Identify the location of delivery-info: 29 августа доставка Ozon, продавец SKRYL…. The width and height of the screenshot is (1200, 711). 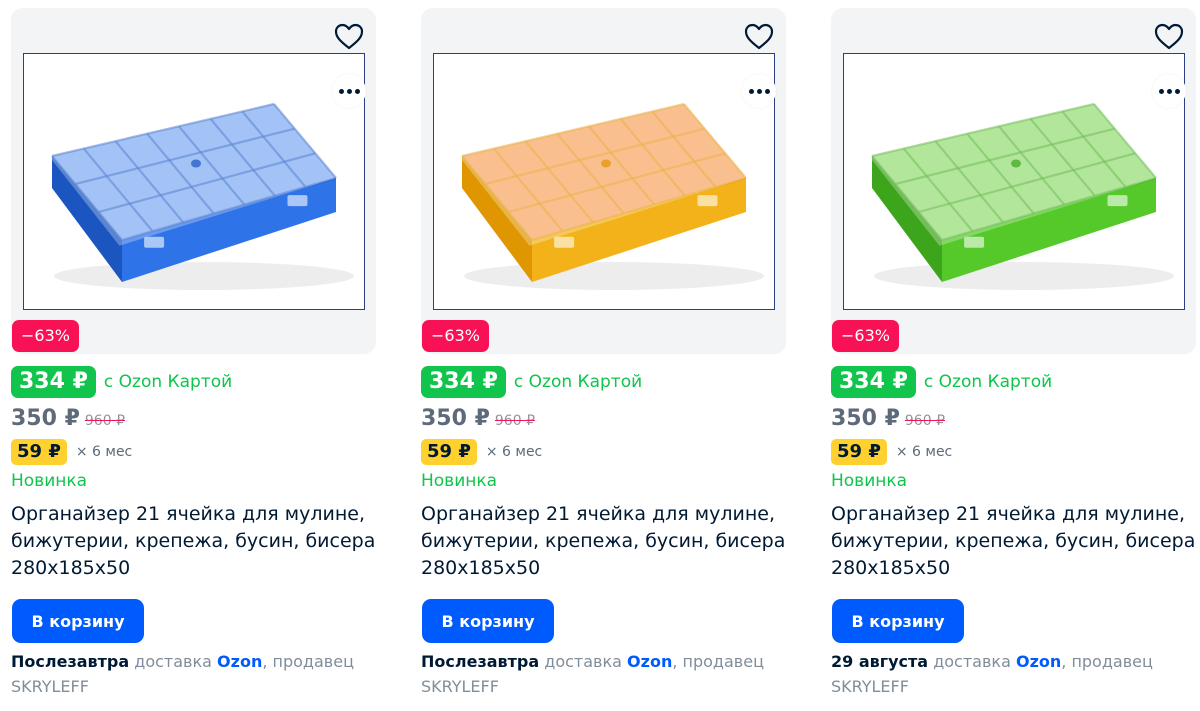
(1013, 674).